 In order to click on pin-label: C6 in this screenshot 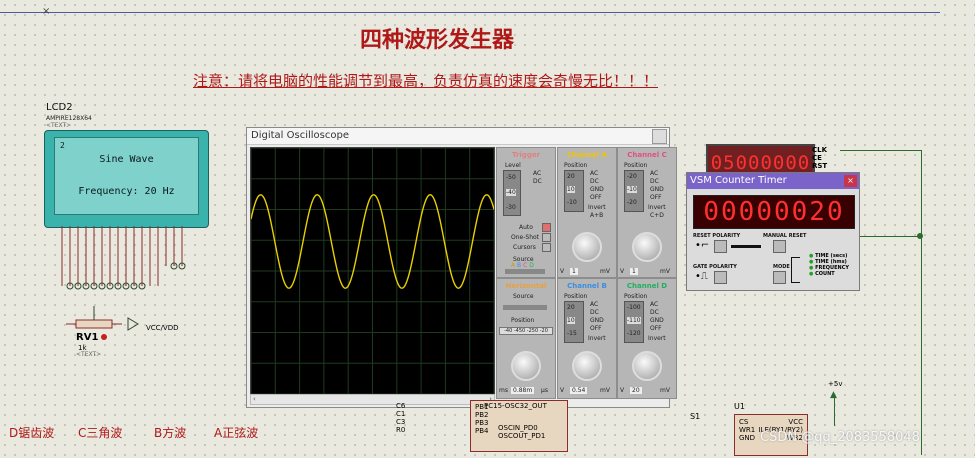, I will do `click(401, 406)`.